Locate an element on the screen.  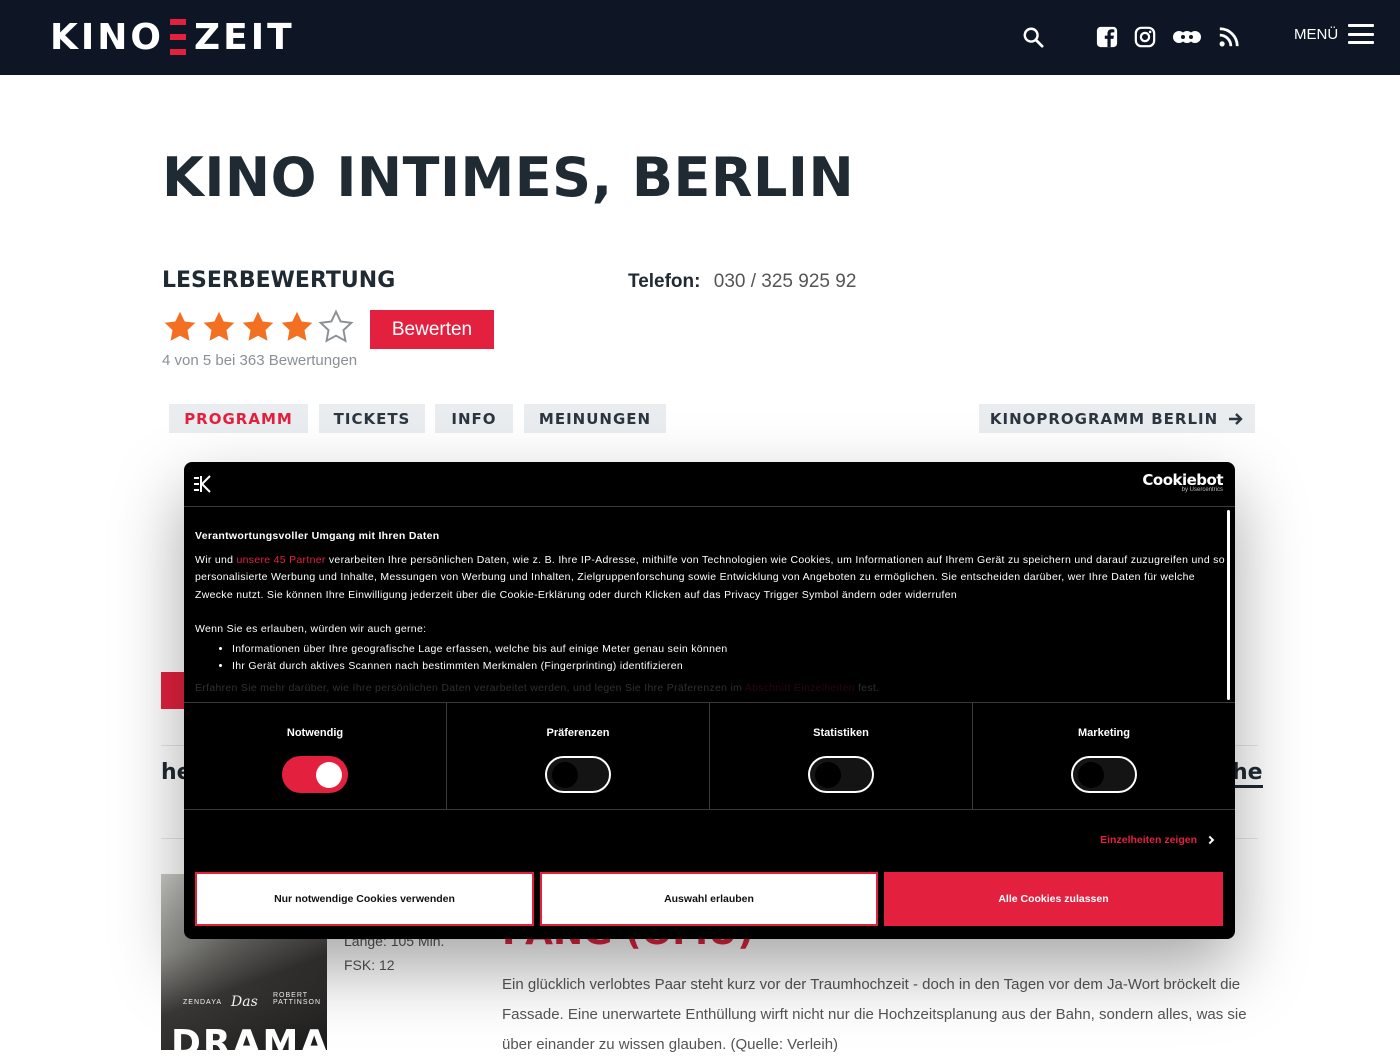
allow-selection-button: Auswahl erlauben is located at coordinates (709, 899).